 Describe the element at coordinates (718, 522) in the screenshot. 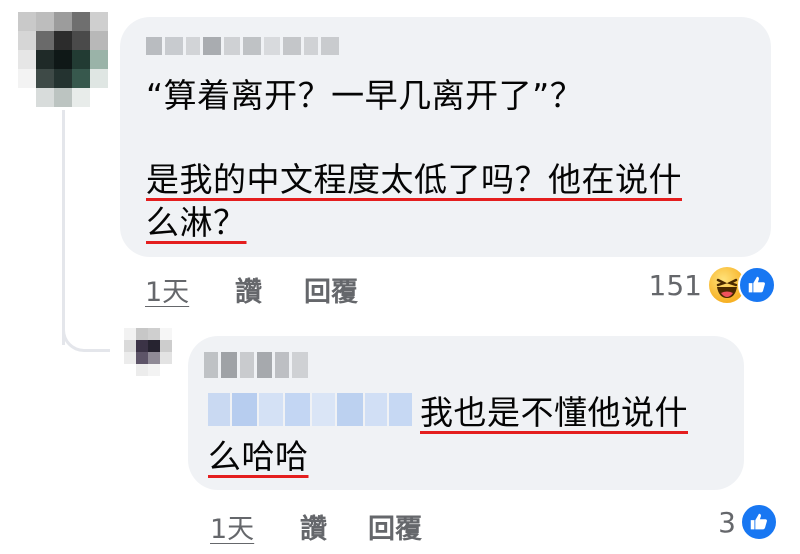

I see `reply-reaction-count: 3` at that location.